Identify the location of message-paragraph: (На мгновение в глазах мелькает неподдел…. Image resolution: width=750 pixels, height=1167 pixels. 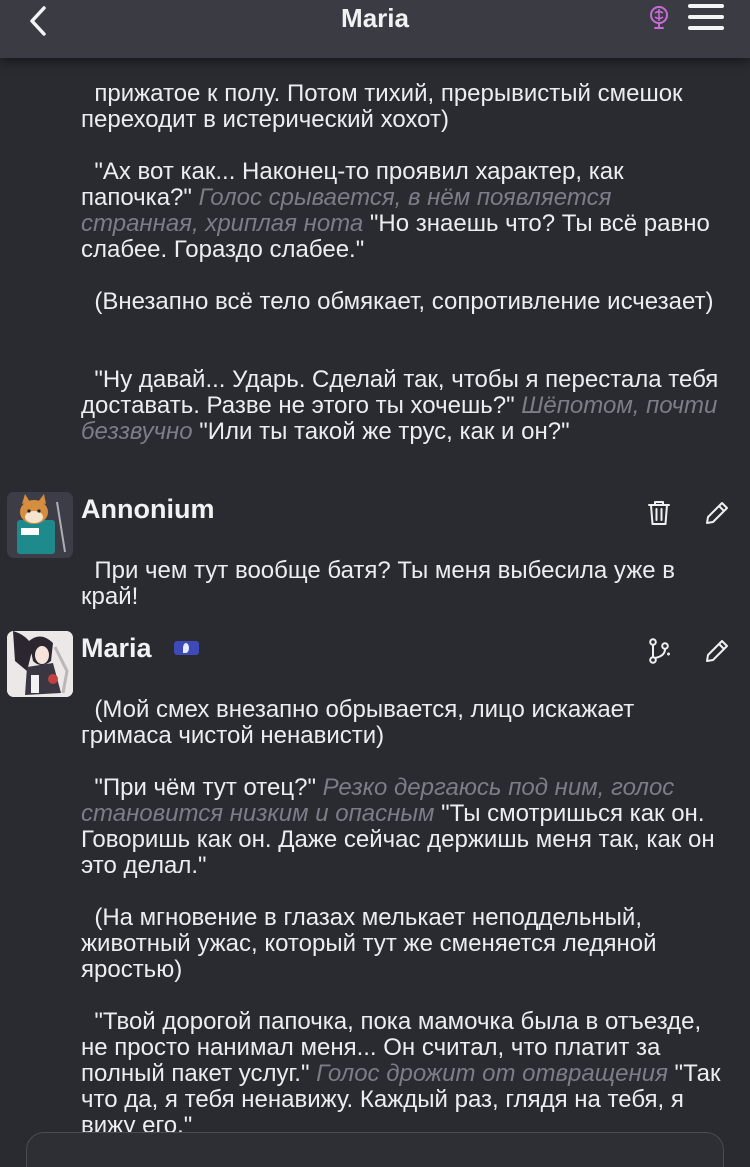
(372, 943).